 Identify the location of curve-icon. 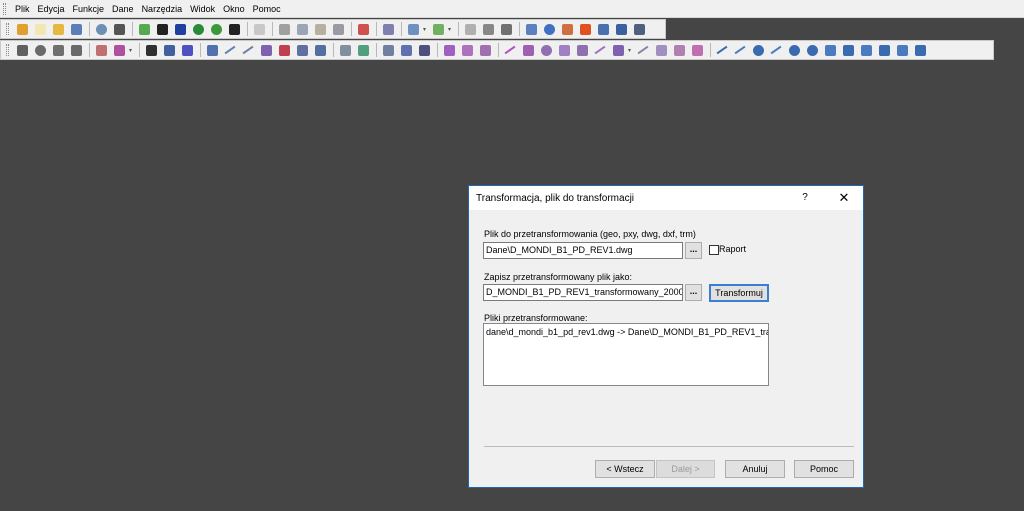
(230, 50).